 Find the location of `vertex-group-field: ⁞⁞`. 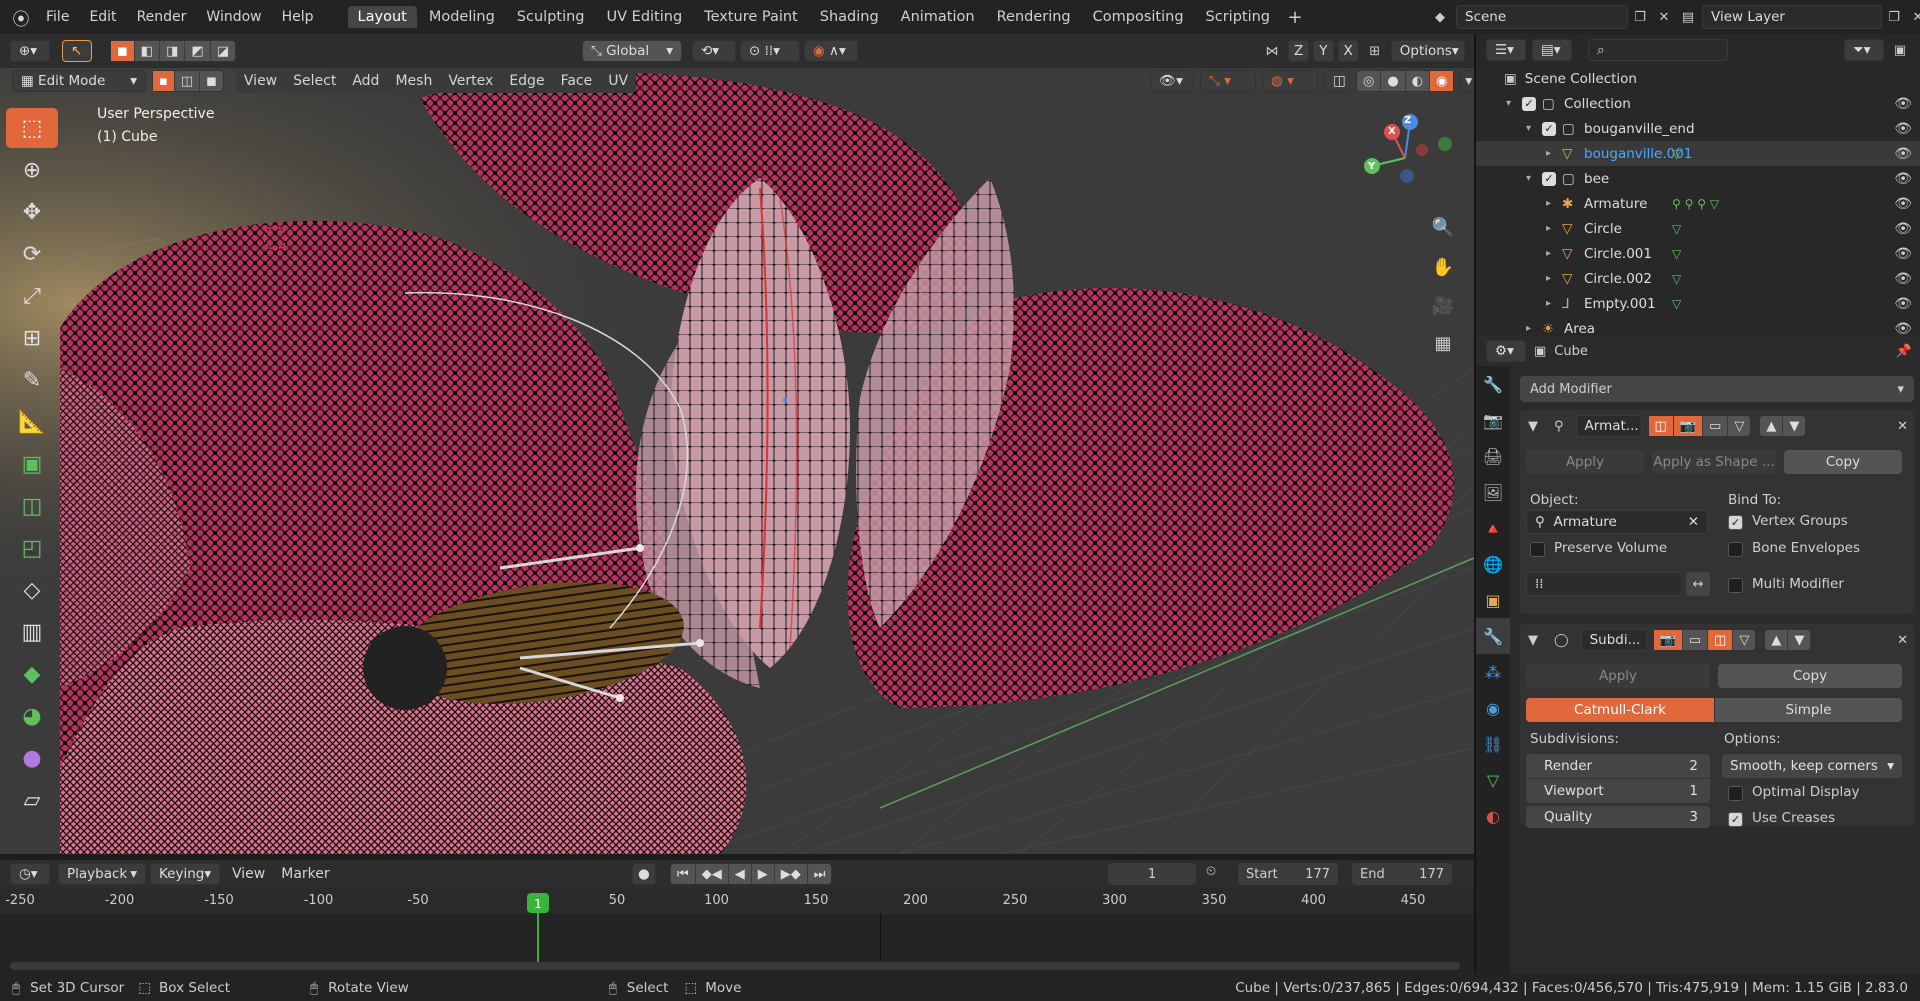

vertex-group-field: ⁞⁞ is located at coordinates (1604, 584).